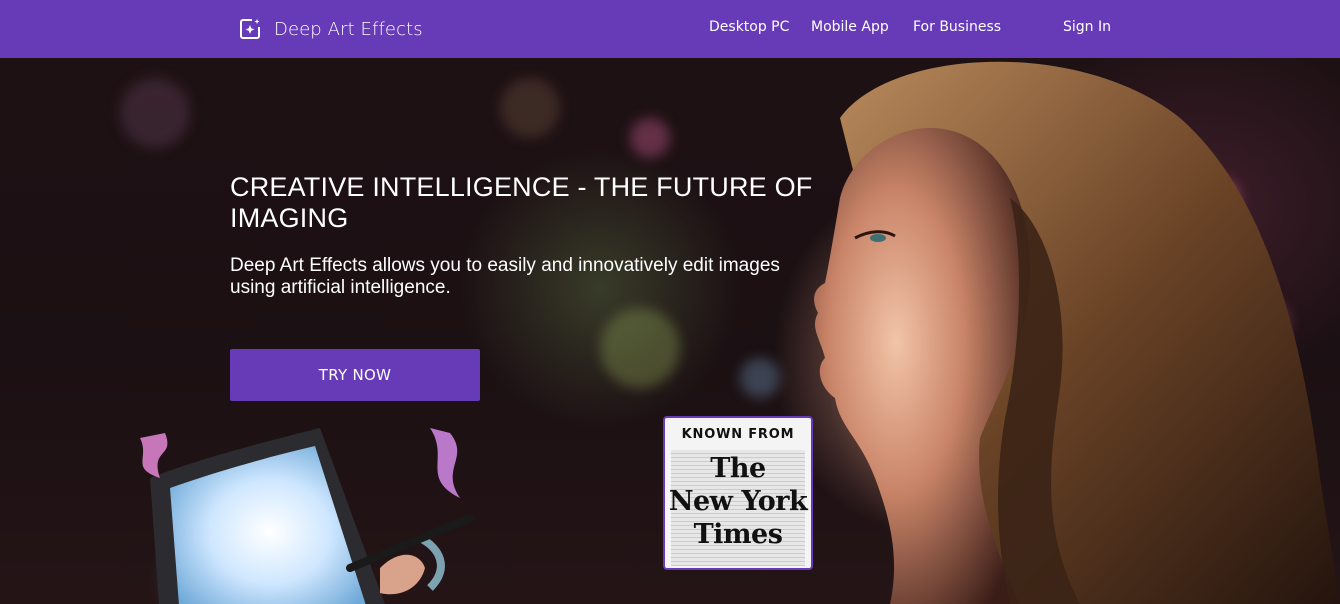 The image size is (1340, 604). Describe the element at coordinates (307, 516) in the screenshot. I see `tablet-illustration` at that location.